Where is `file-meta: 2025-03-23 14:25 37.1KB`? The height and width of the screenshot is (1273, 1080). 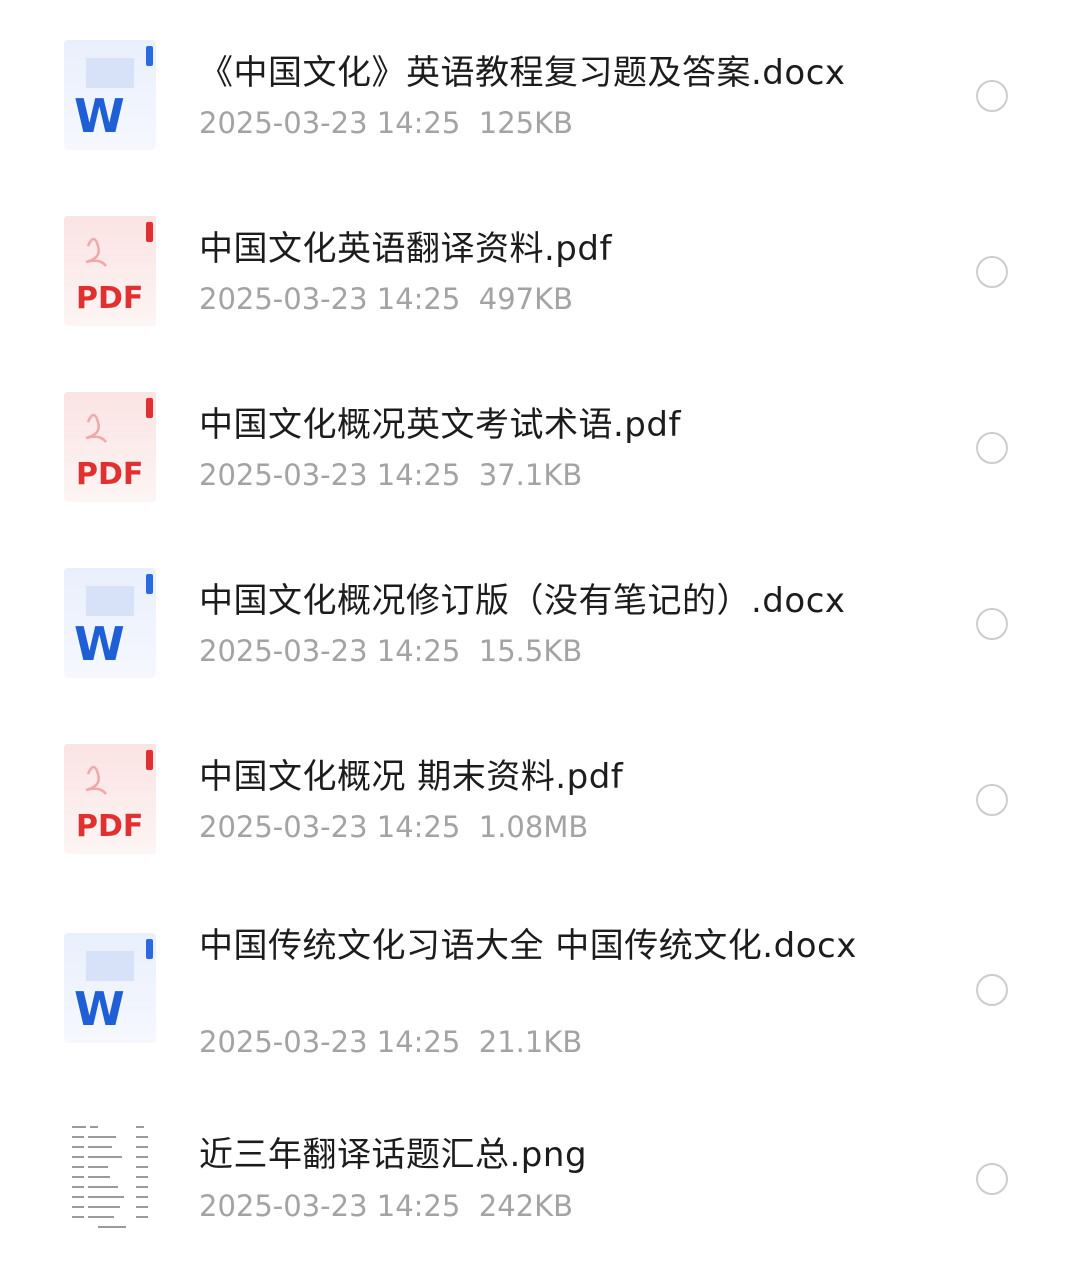 file-meta: 2025-03-23 14:25 37.1KB is located at coordinates (390, 475).